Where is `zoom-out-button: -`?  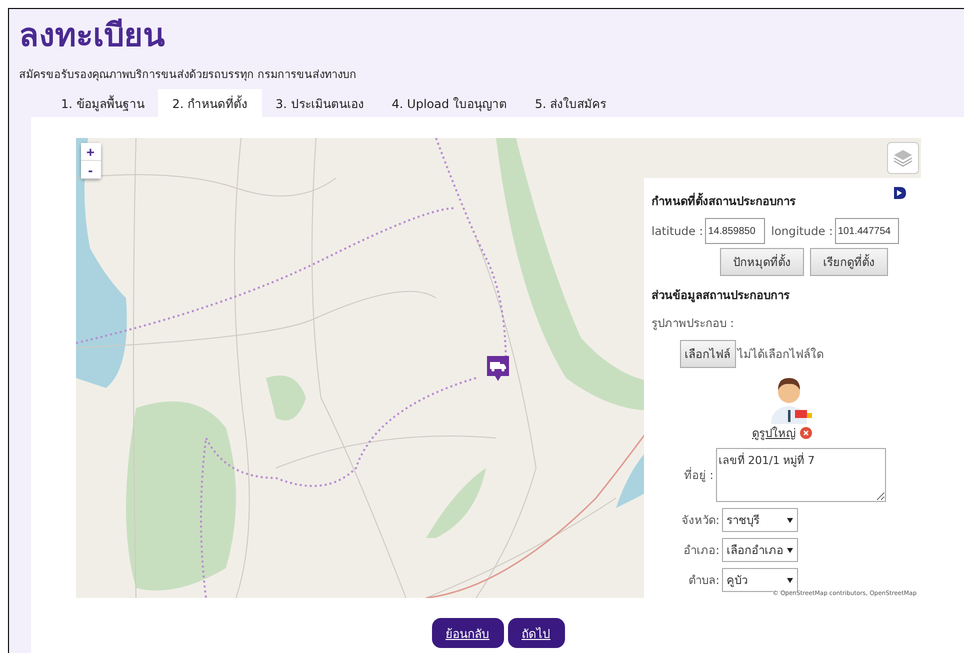
zoom-out-button: - is located at coordinates (90, 170).